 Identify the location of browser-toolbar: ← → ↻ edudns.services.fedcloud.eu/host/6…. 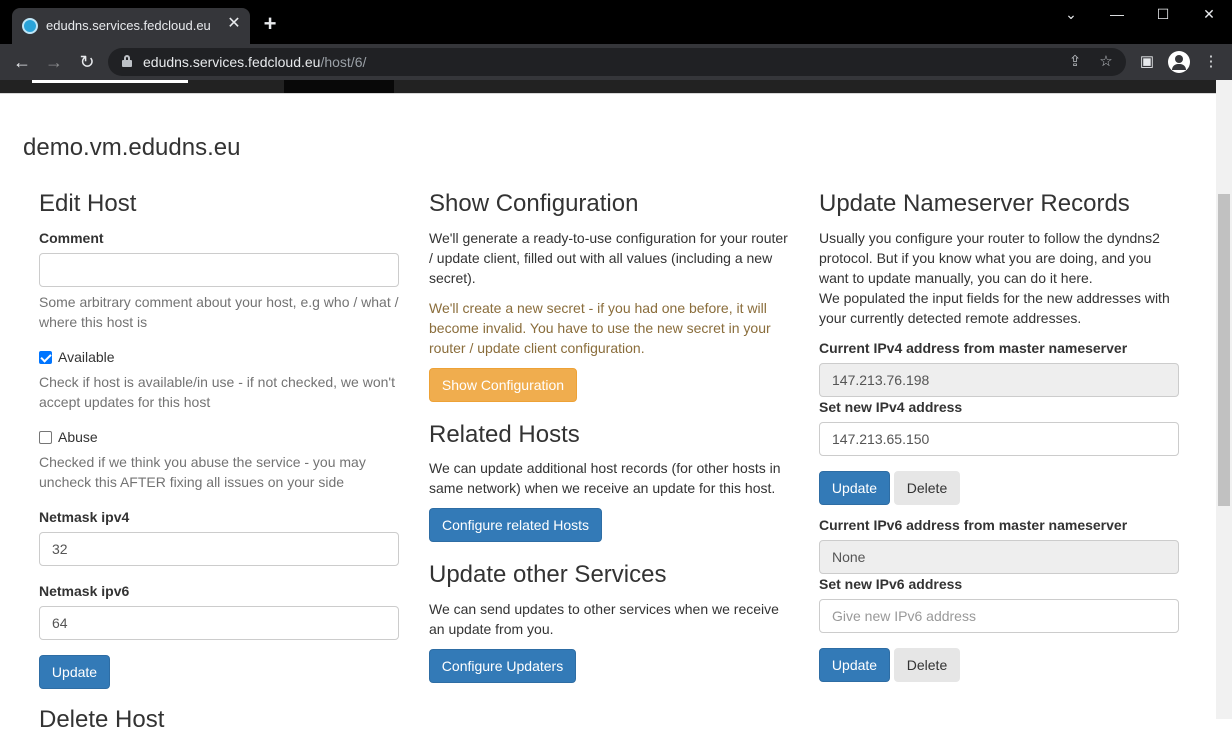
(616, 62).